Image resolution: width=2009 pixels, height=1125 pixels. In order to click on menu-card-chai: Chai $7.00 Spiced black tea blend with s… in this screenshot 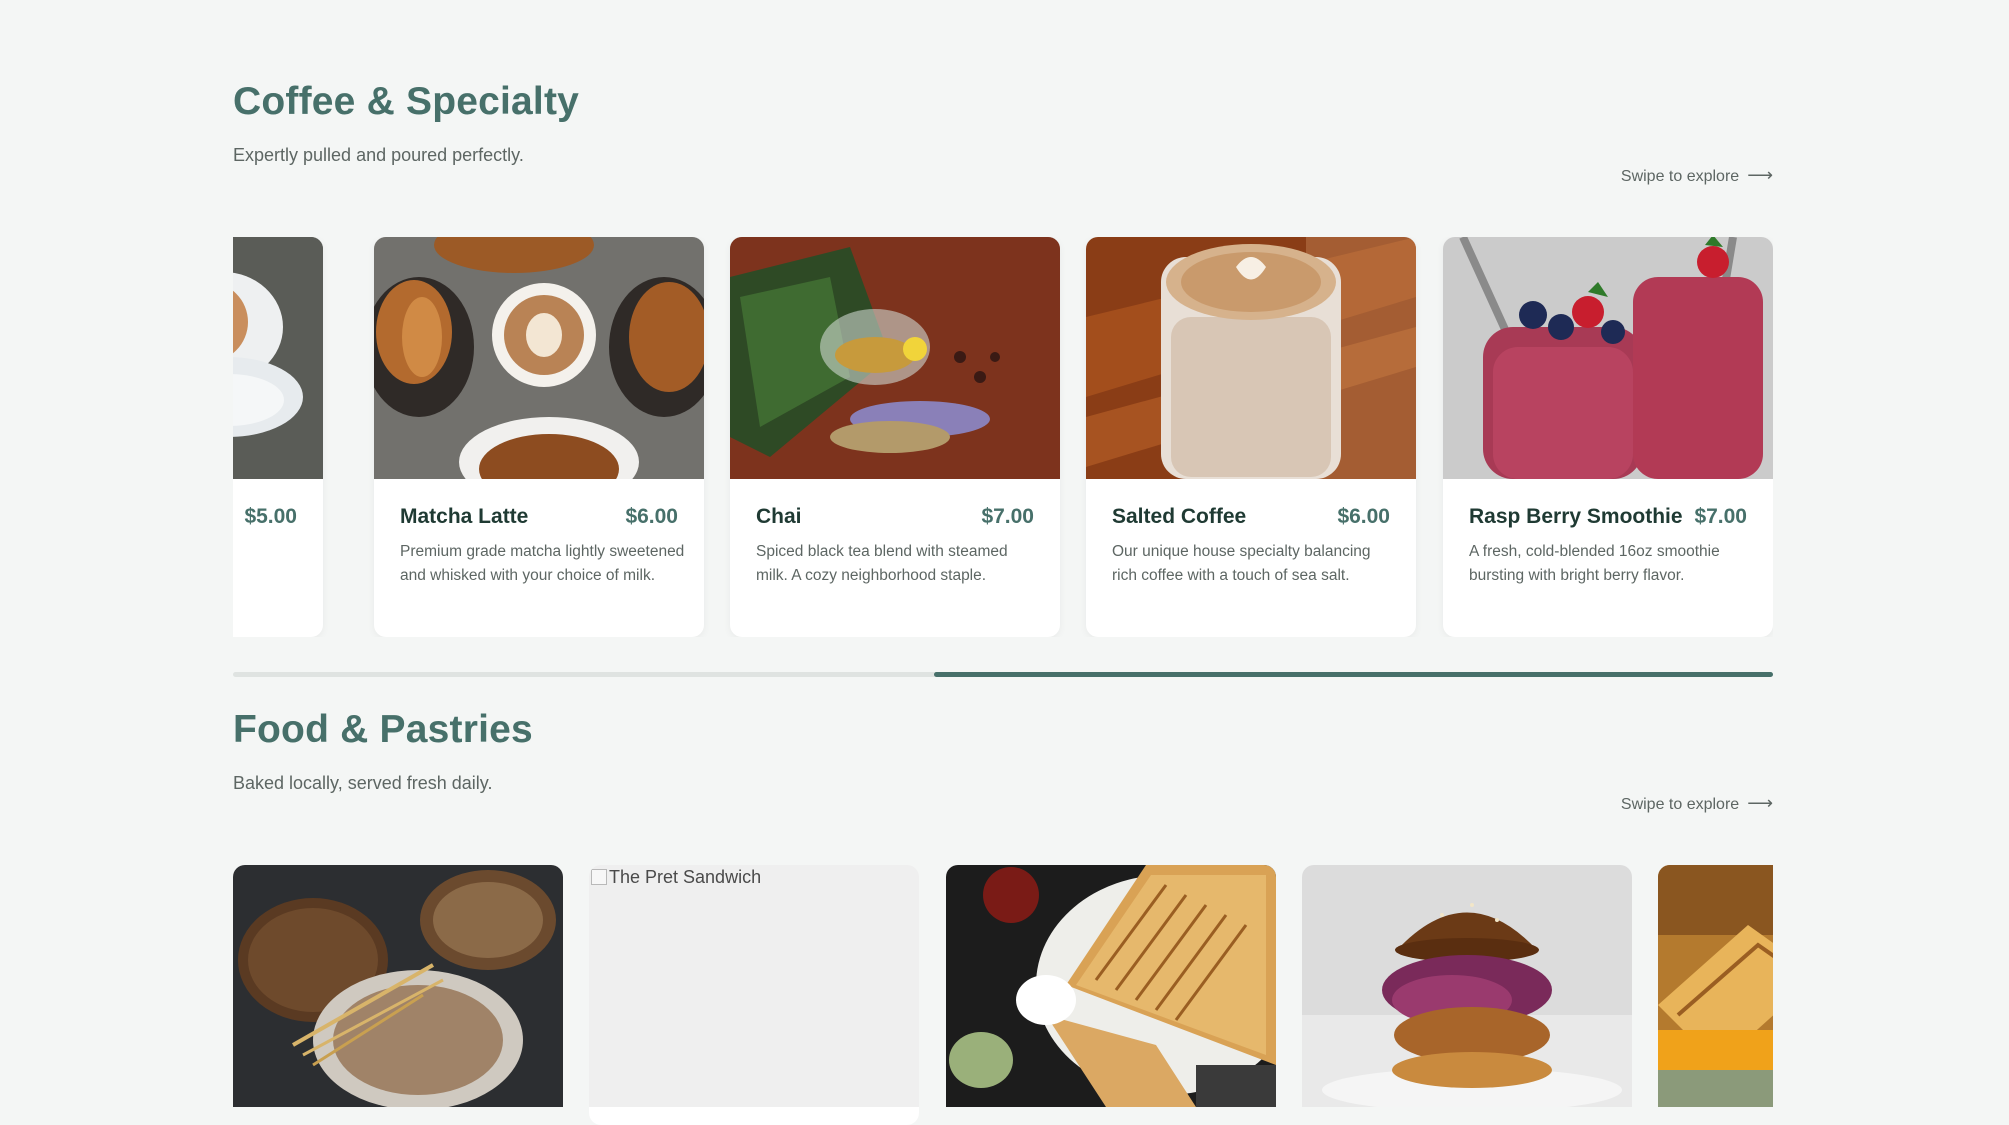, I will do `click(895, 437)`.